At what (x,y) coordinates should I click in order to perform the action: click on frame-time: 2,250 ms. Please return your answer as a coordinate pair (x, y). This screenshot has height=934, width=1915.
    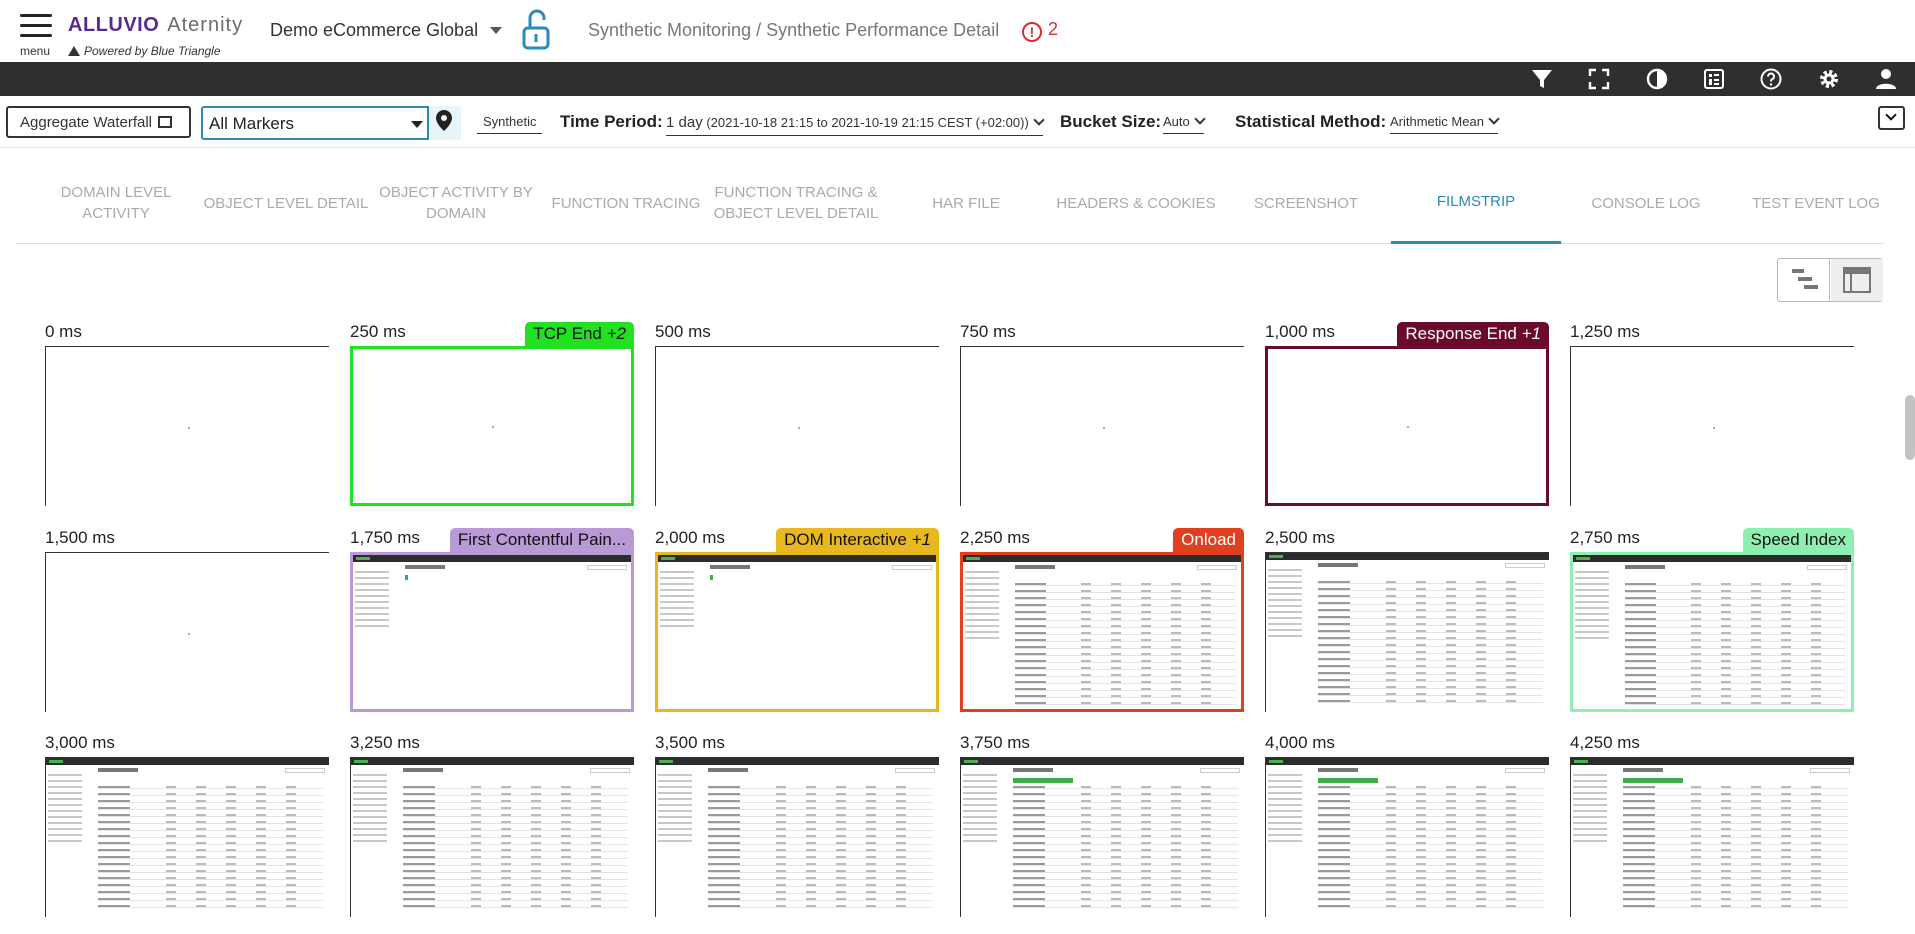
    Looking at the image, I should click on (995, 537).